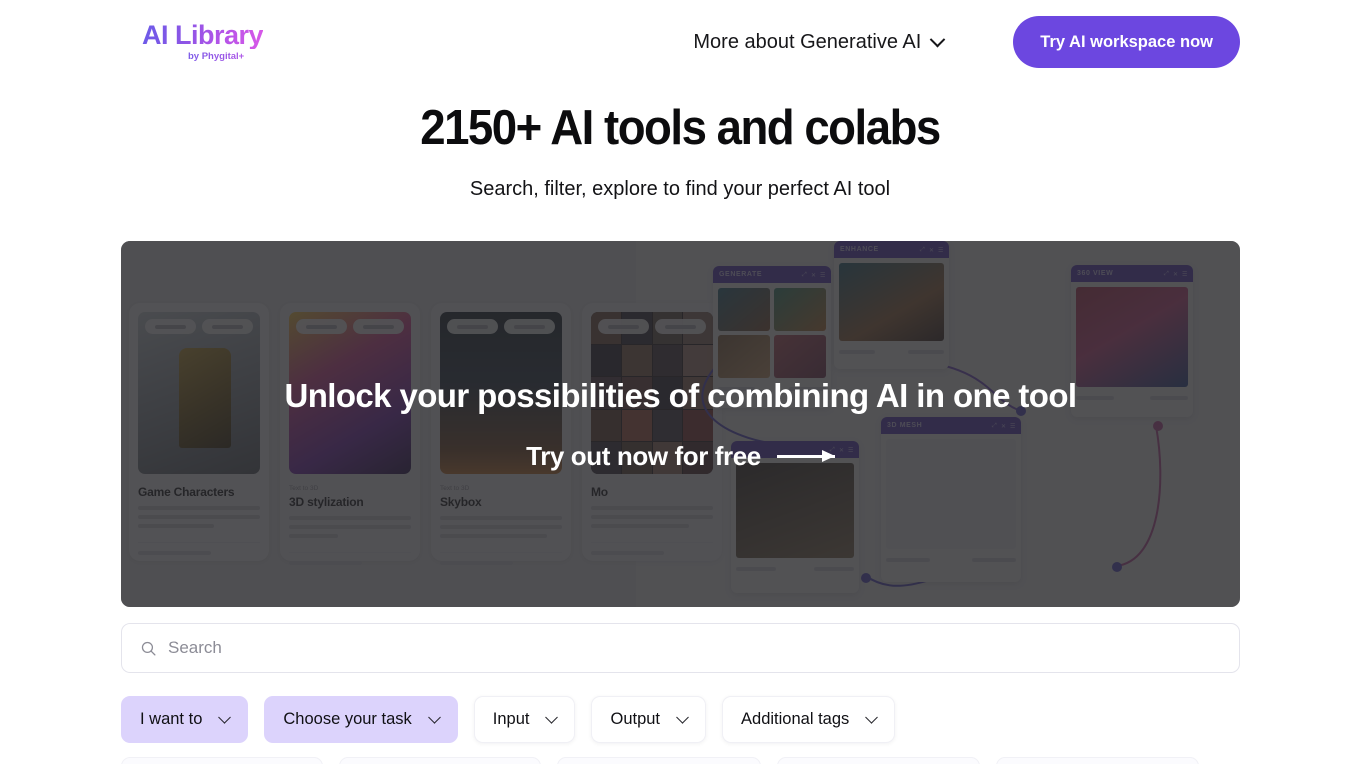 This screenshot has width=1360, height=764. What do you see at coordinates (511, 719) in the screenshot?
I see `filter-label: Input` at bounding box center [511, 719].